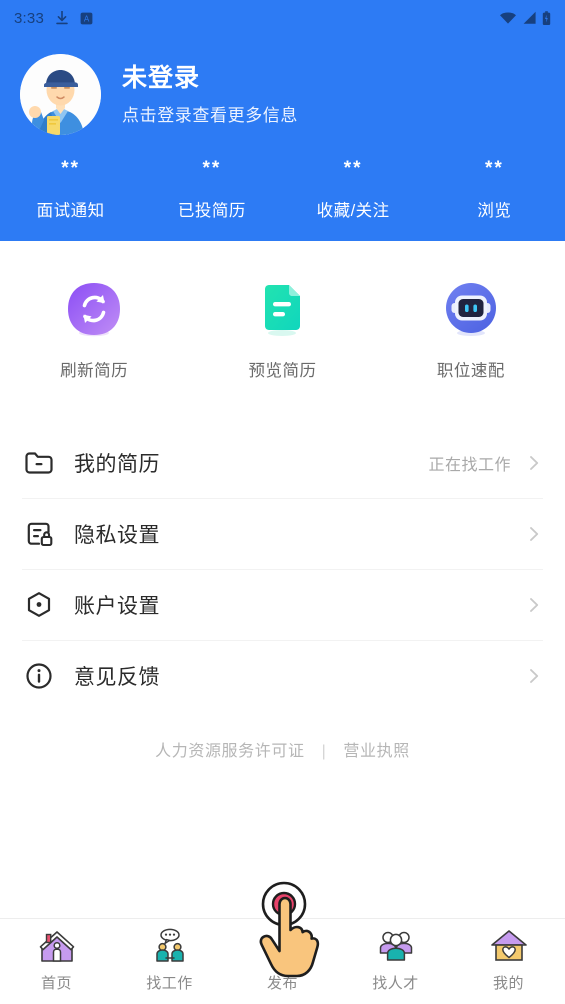 The width and height of the screenshot is (565, 1004). Describe the element at coordinates (39, 534) in the screenshot. I see `privacy-lock-icon` at that location.